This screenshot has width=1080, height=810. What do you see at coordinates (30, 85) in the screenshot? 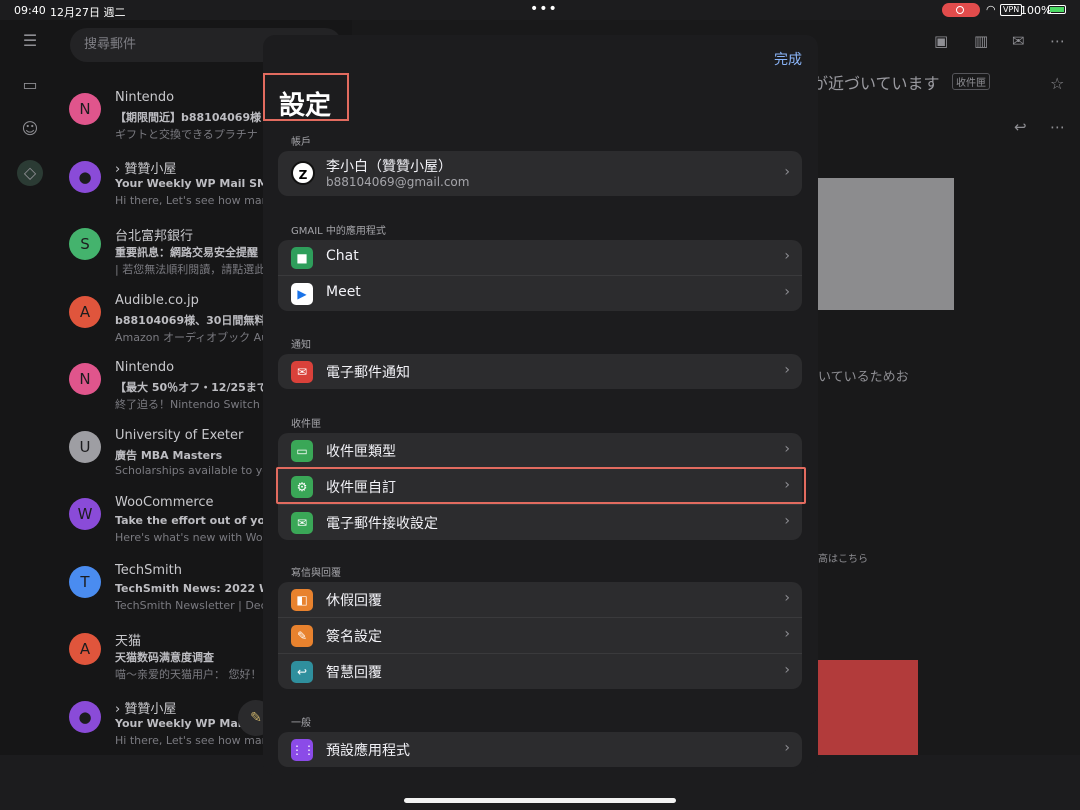
I see `inbox-rail-icon: ▭` at bounding box center [30, 85].